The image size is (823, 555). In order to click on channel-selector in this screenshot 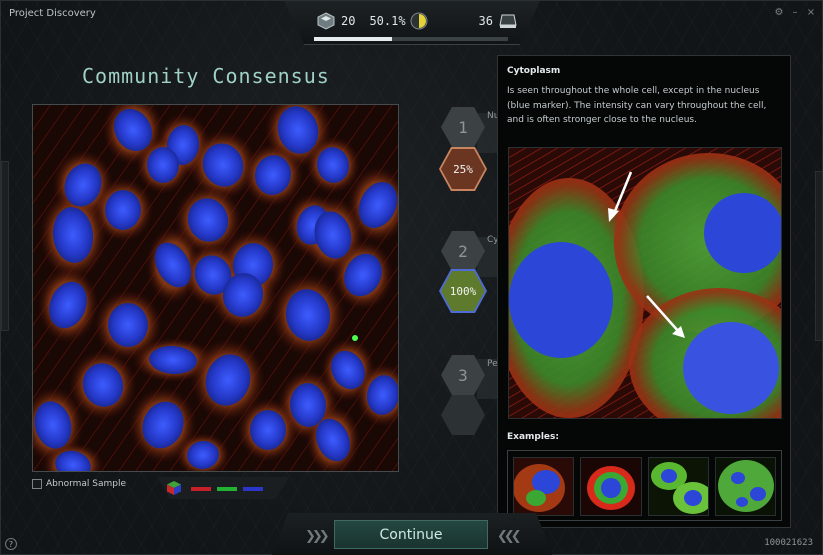, I will do `click(223, 488)`.